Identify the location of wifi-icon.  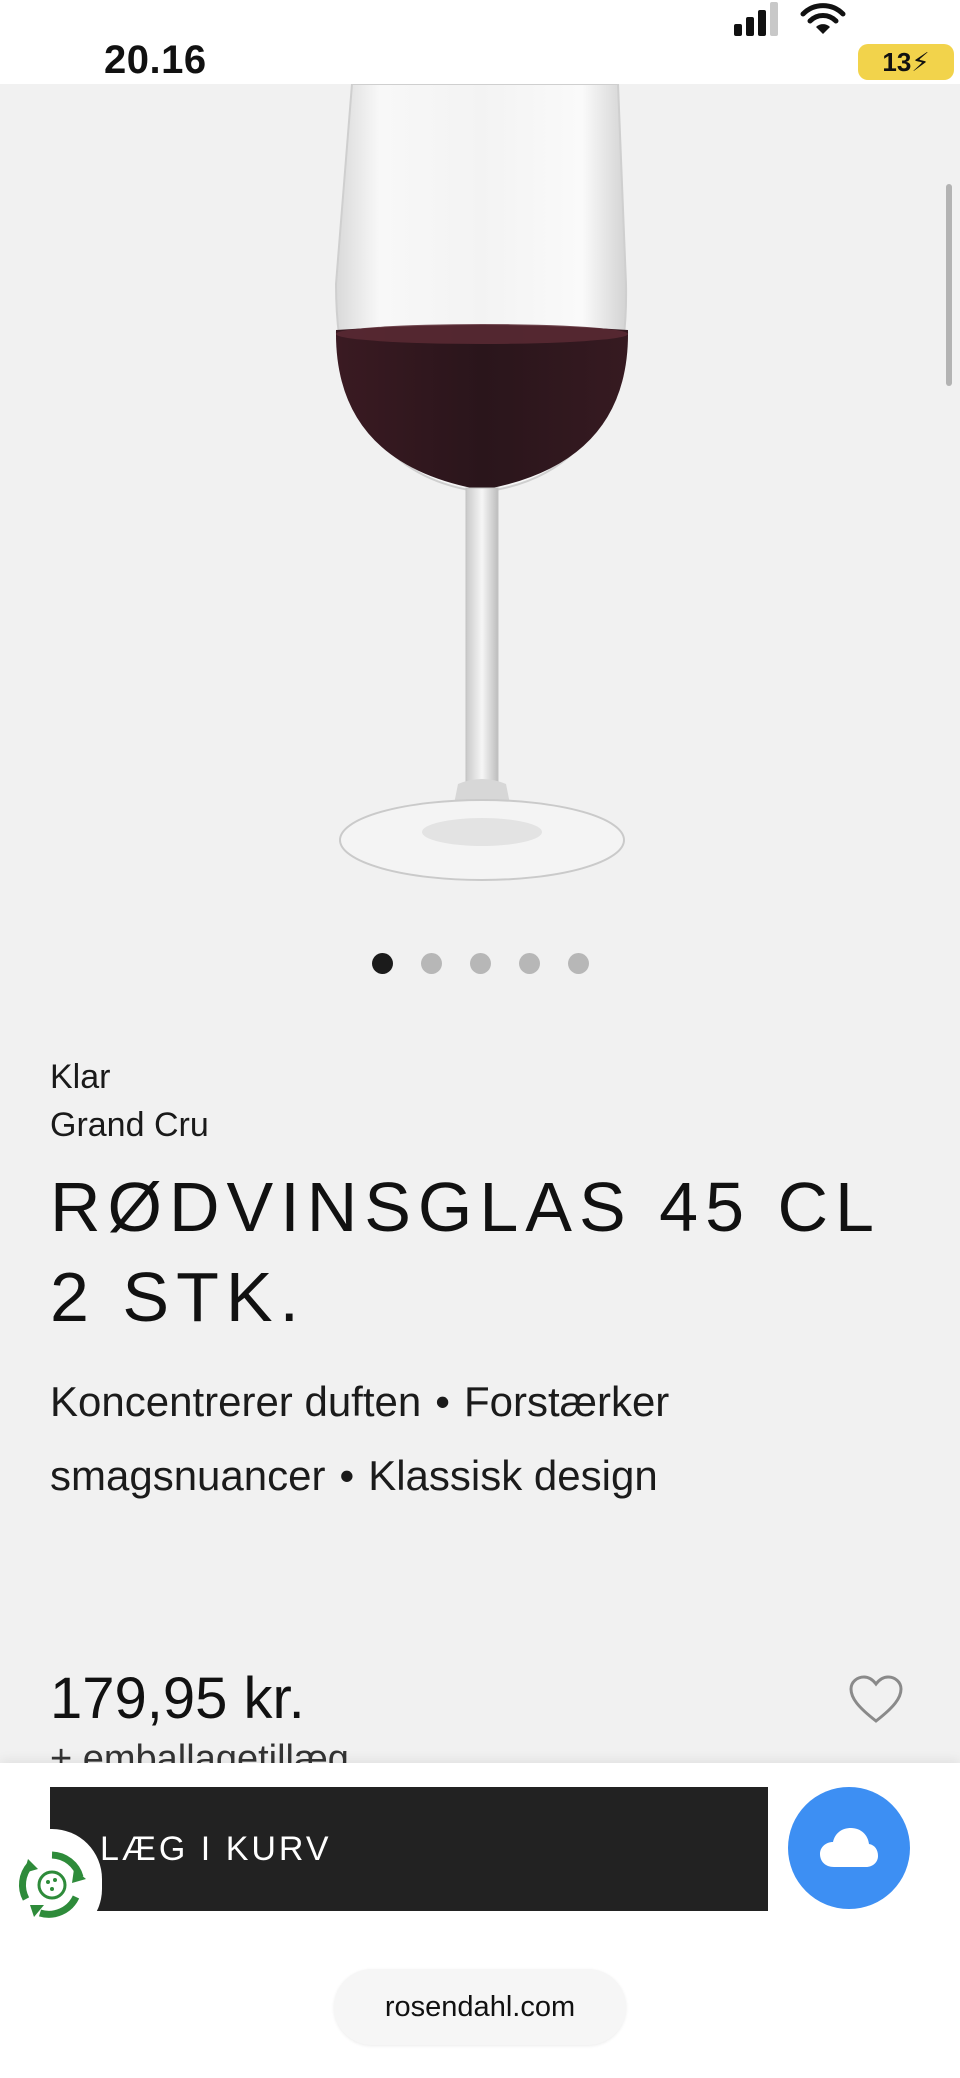
(823, 18).